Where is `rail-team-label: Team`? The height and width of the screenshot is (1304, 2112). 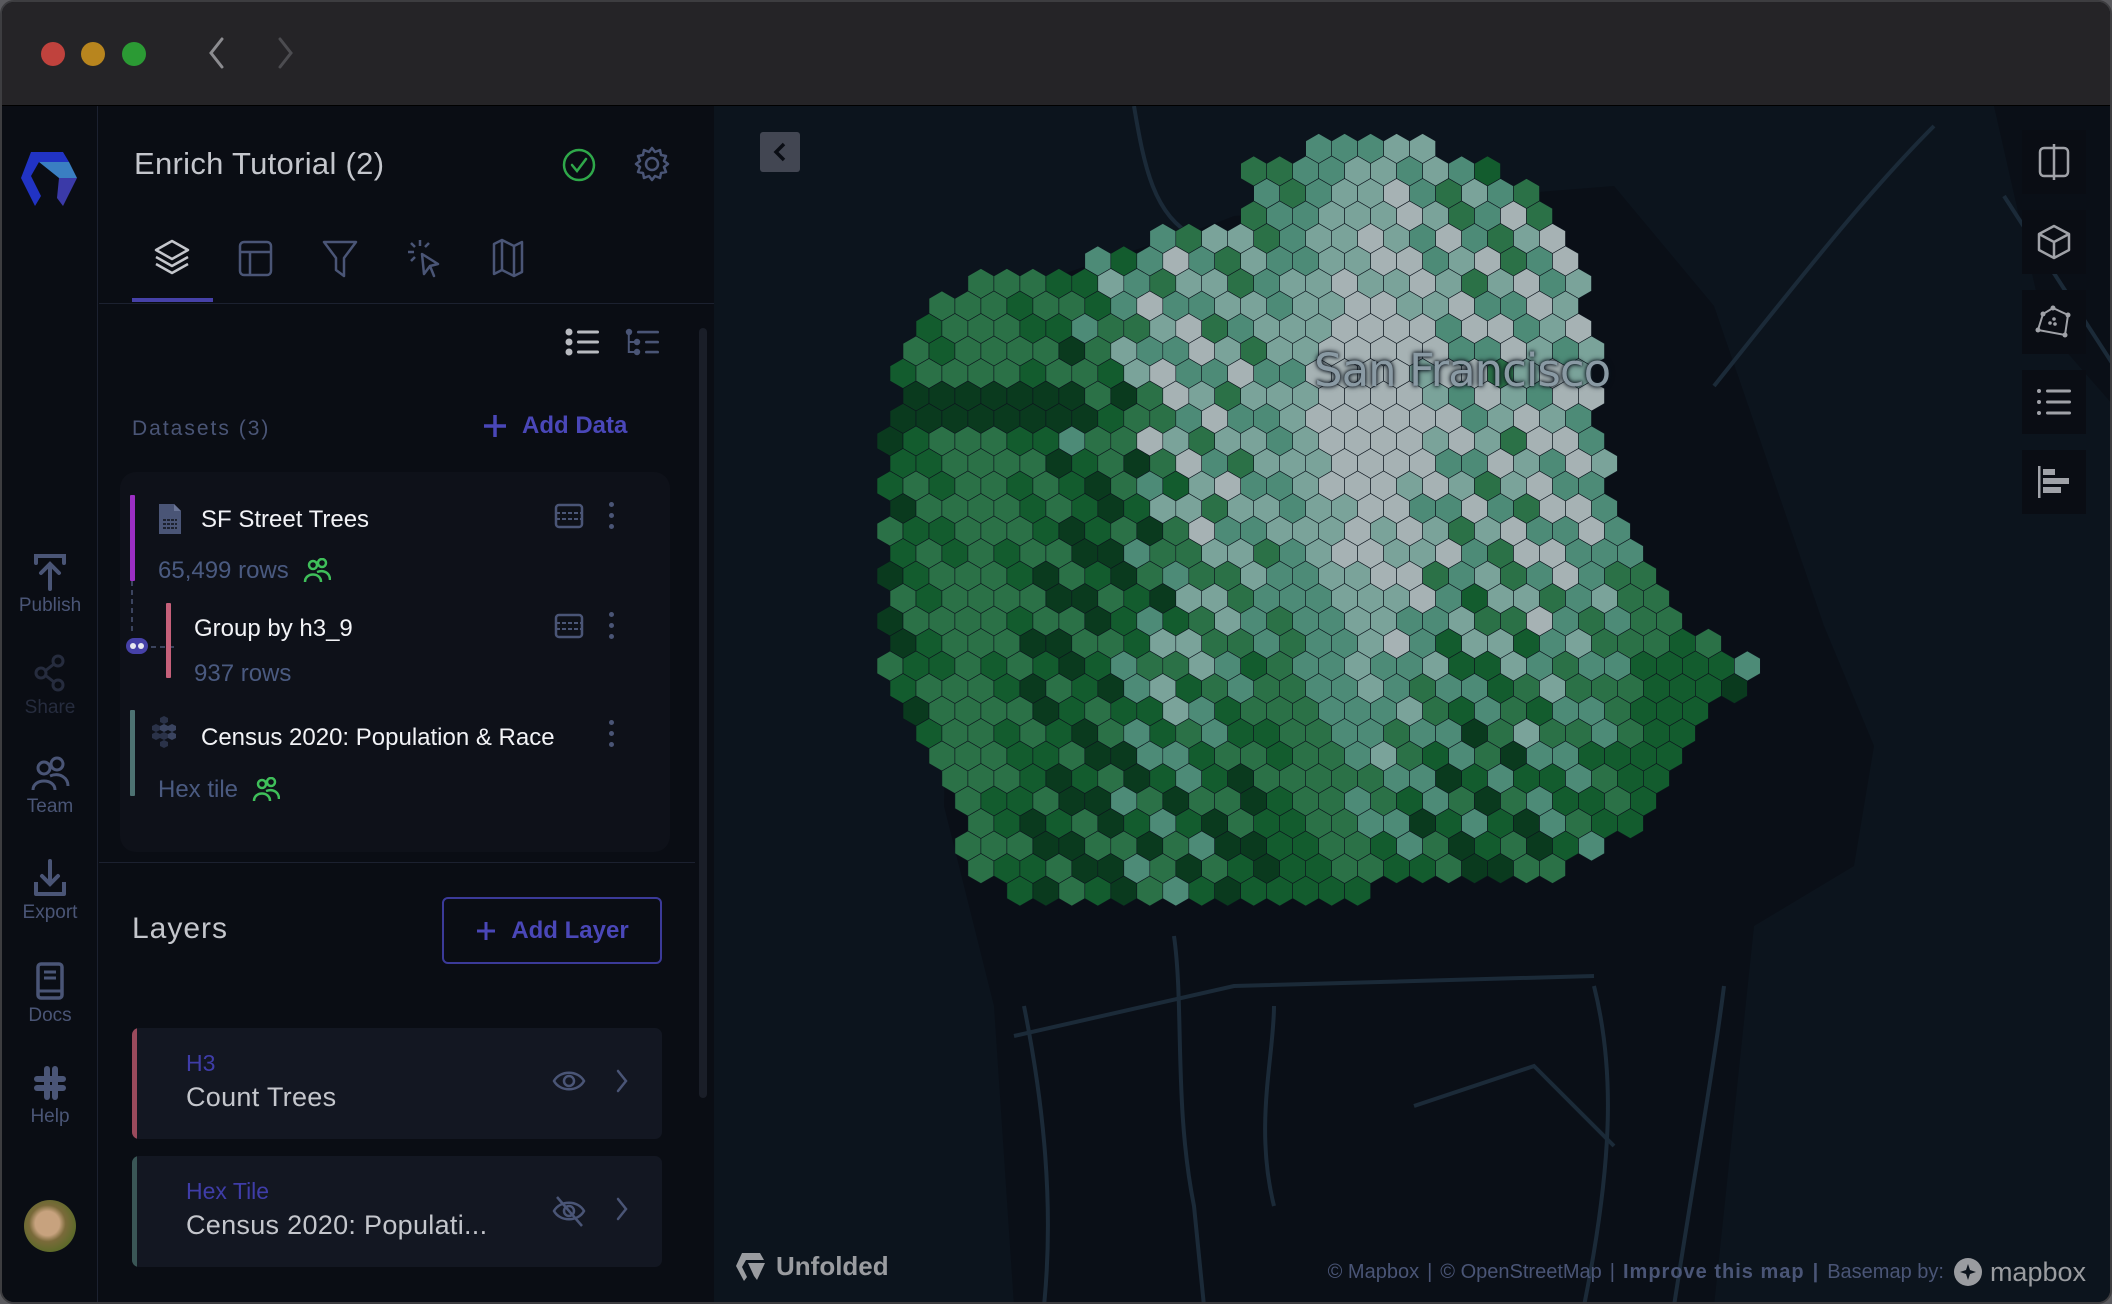 rail-team-label: Team is located at coordinates (50, 806).